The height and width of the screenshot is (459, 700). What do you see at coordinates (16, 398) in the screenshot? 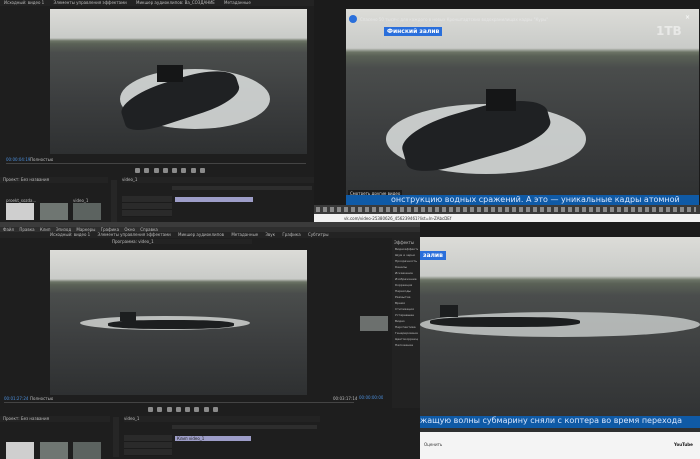
I see `program-timecode: 00:01:27:24` at bounding box center [16, 398].